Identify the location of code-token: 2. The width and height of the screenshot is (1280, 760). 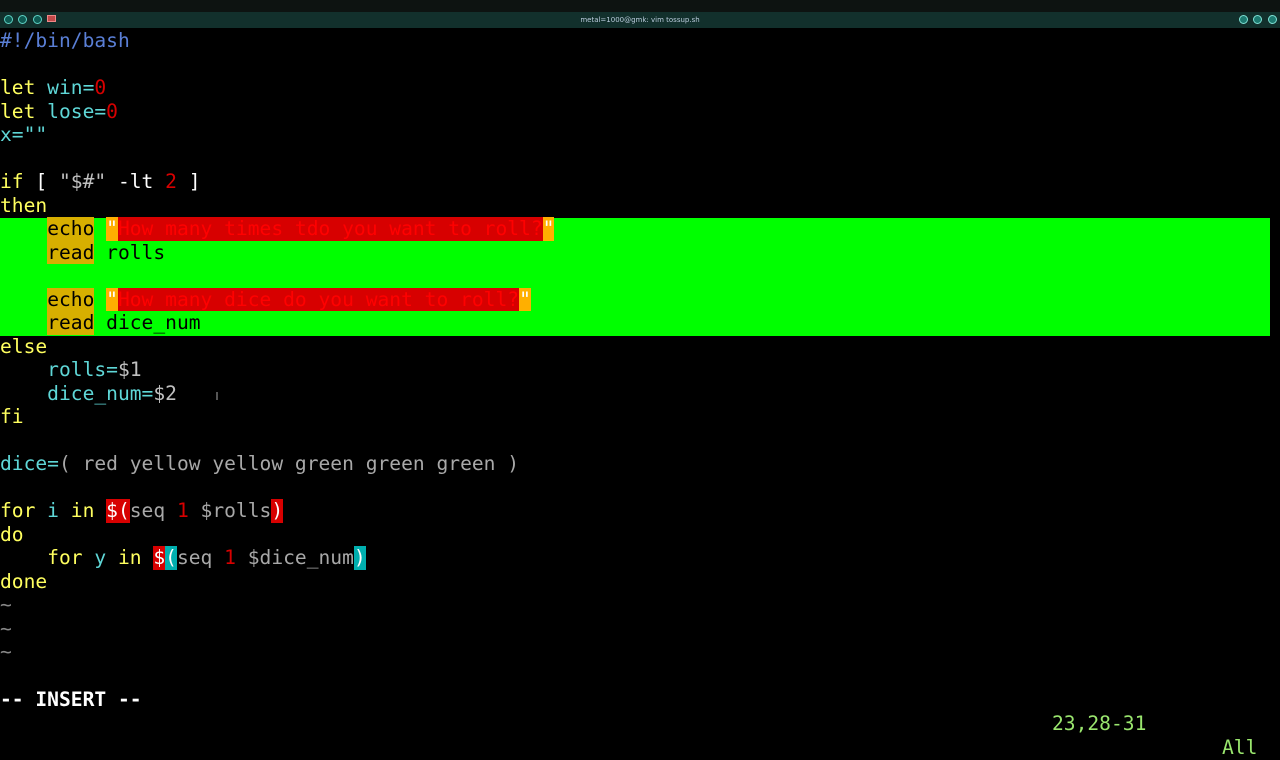
(171, 181).